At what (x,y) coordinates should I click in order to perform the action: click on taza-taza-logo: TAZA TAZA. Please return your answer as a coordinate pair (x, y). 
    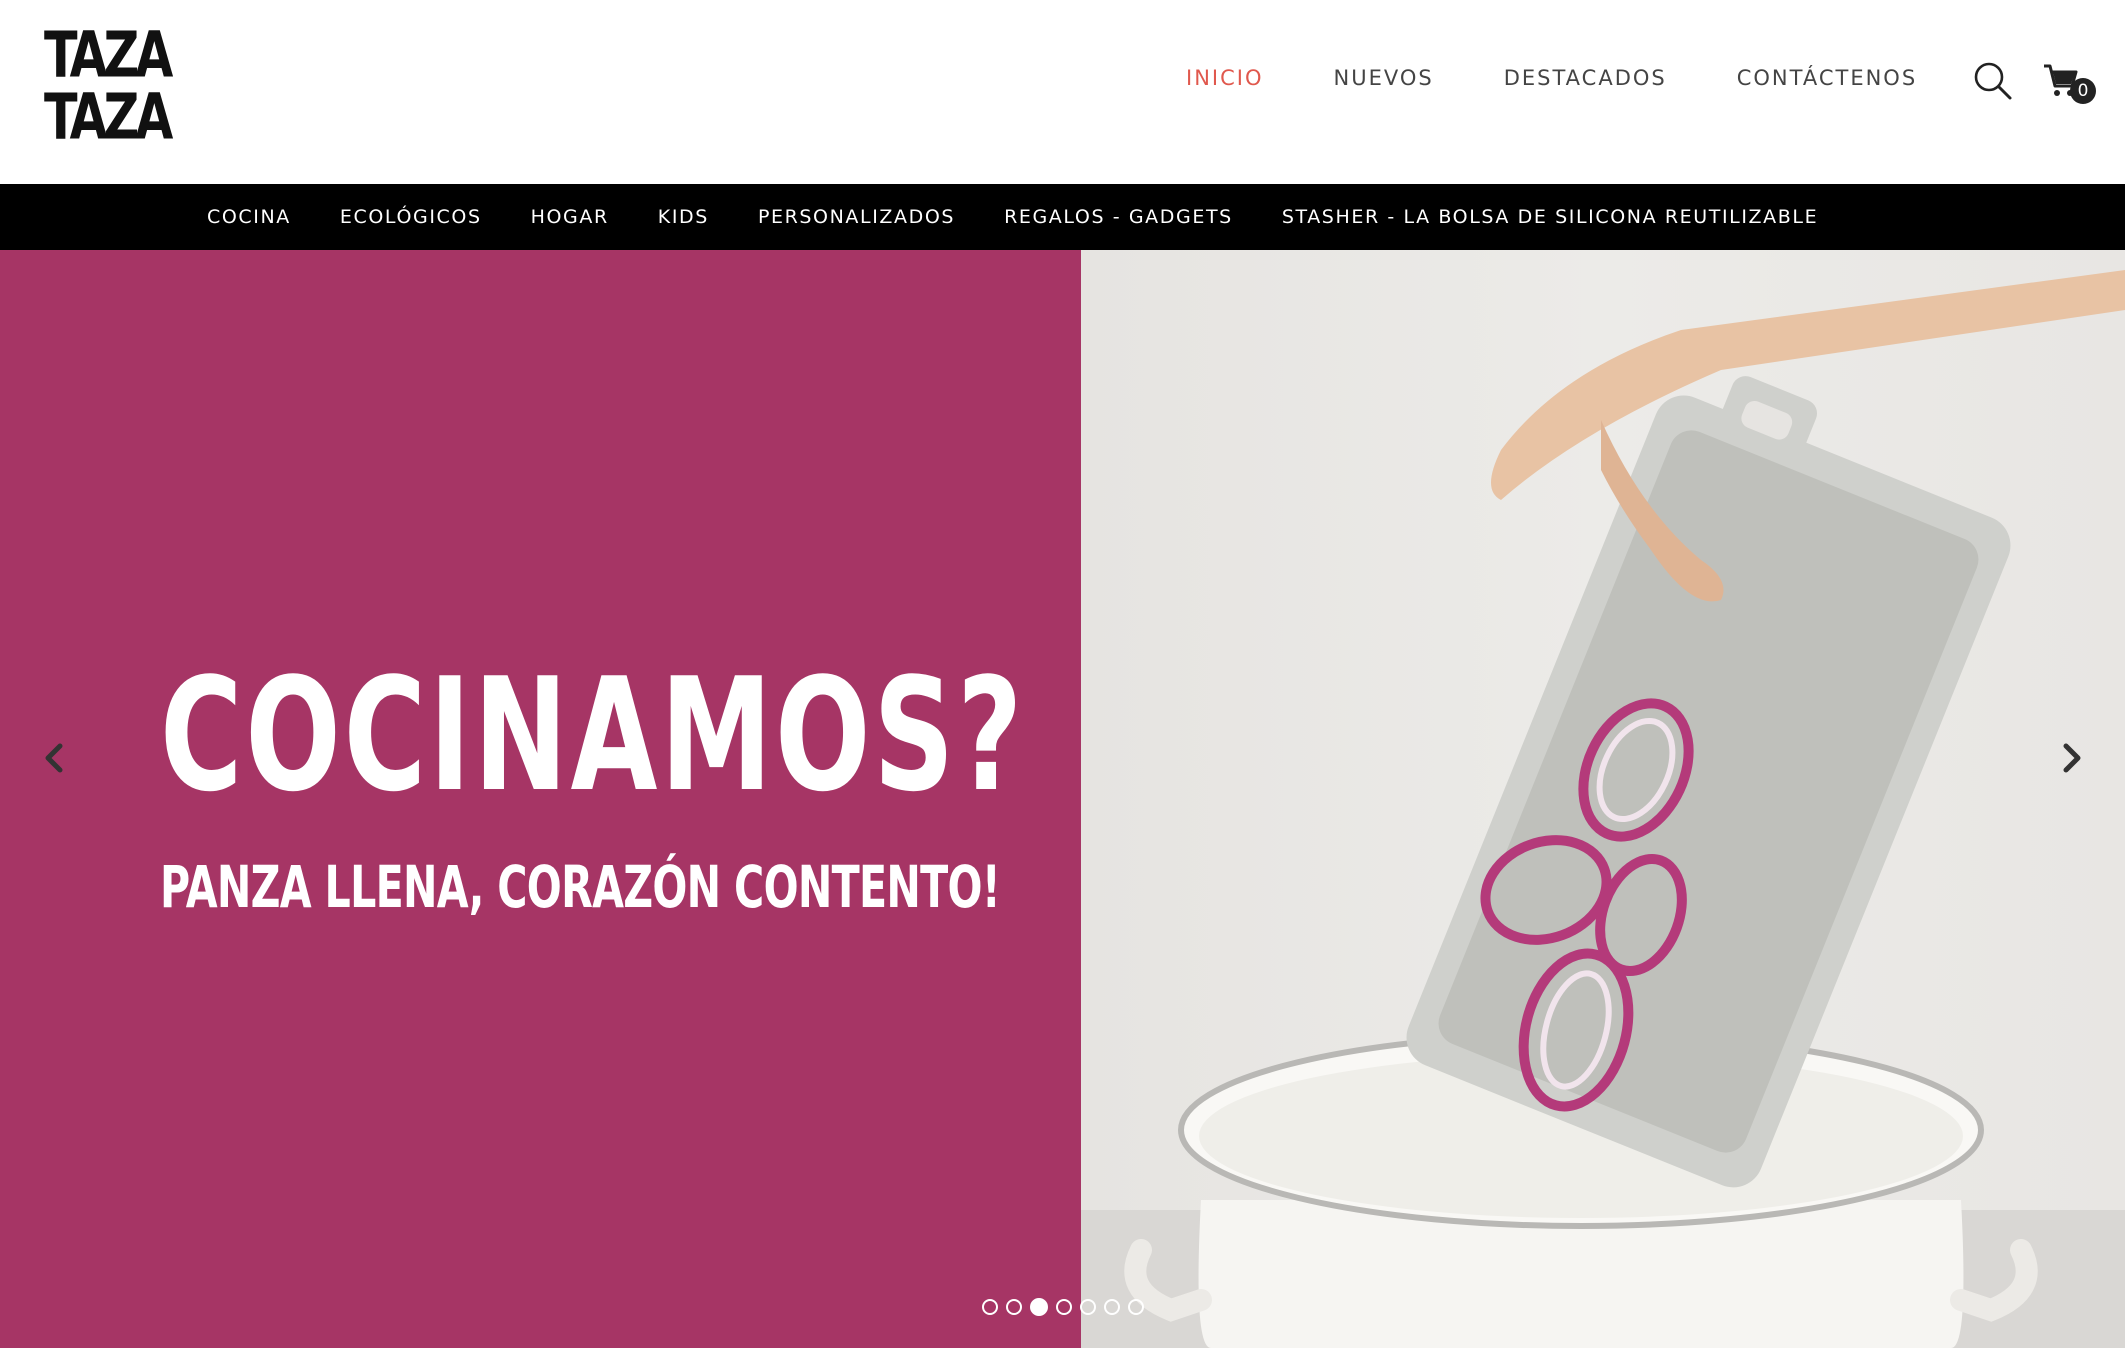
    Looking at the image, I should click on (108, 86).